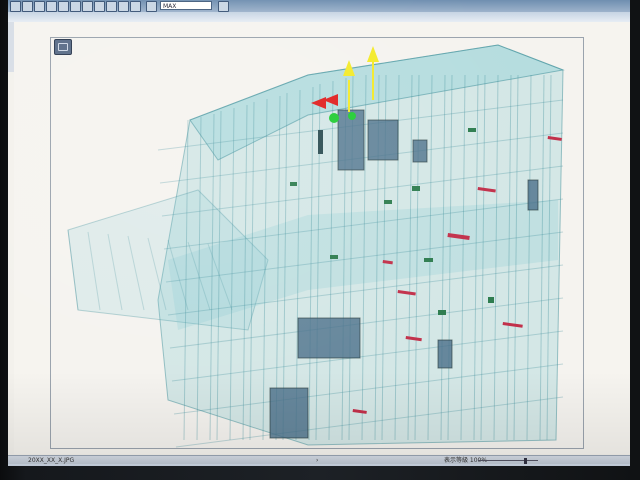  Describe the element at coordinates (320, 142) in the screenshot. I see `person-figure` at that location.